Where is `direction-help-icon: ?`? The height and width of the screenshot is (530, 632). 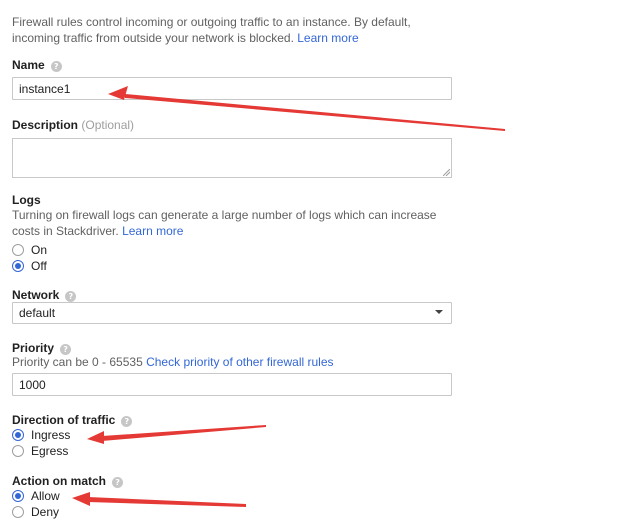
direction-help-icon: ? is located at coordinates (127, 421).